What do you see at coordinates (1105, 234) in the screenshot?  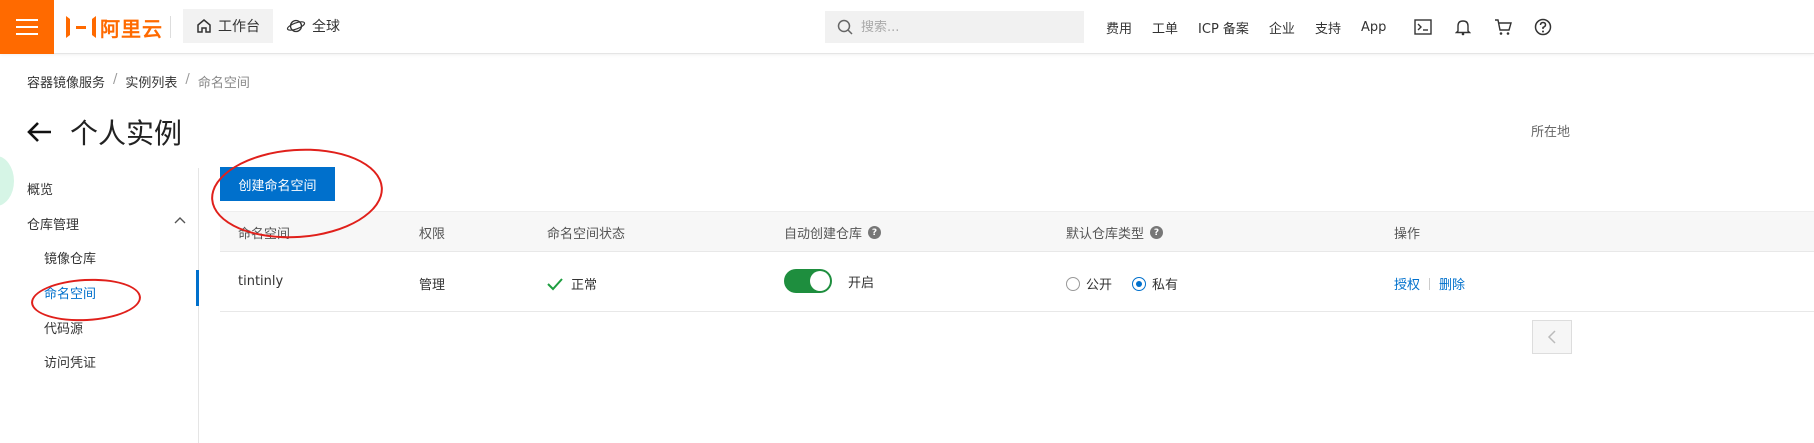 I see `column-header-repo-type-label: 默认仓库类型` at bounding box center [1105, 234].